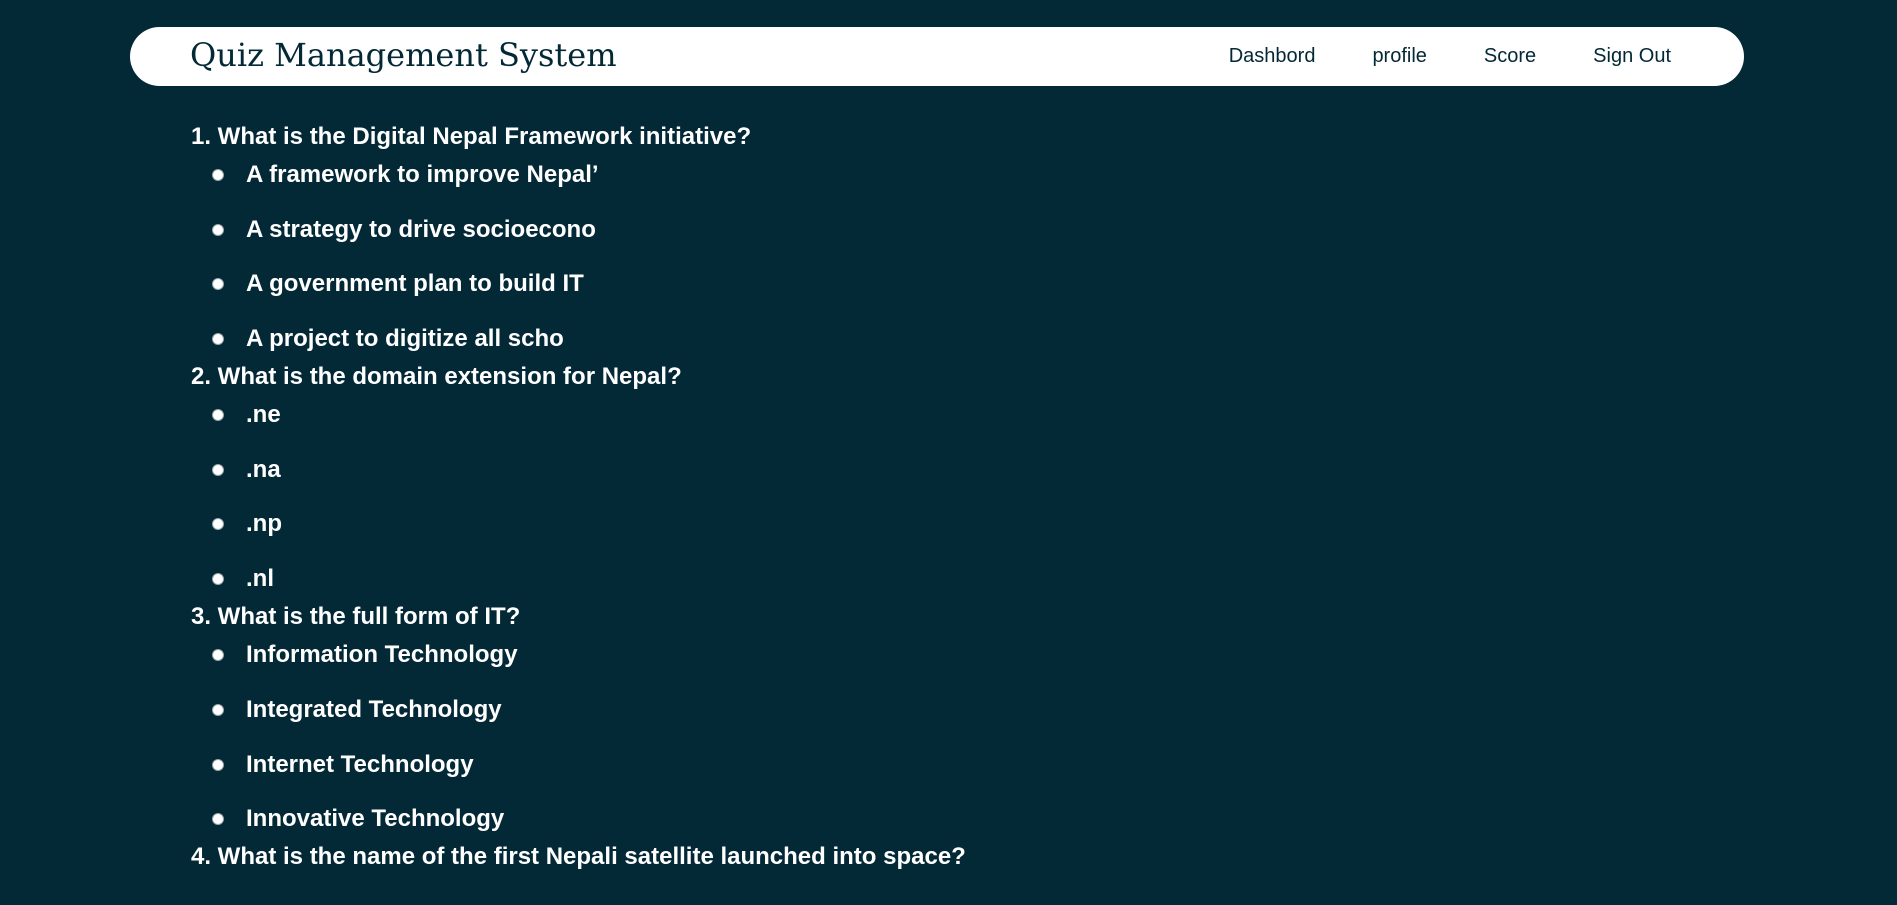 The width and height of the screenshot is (1897, 905). I want to click on option-item: A government plan to build IT, so click(891, 292).